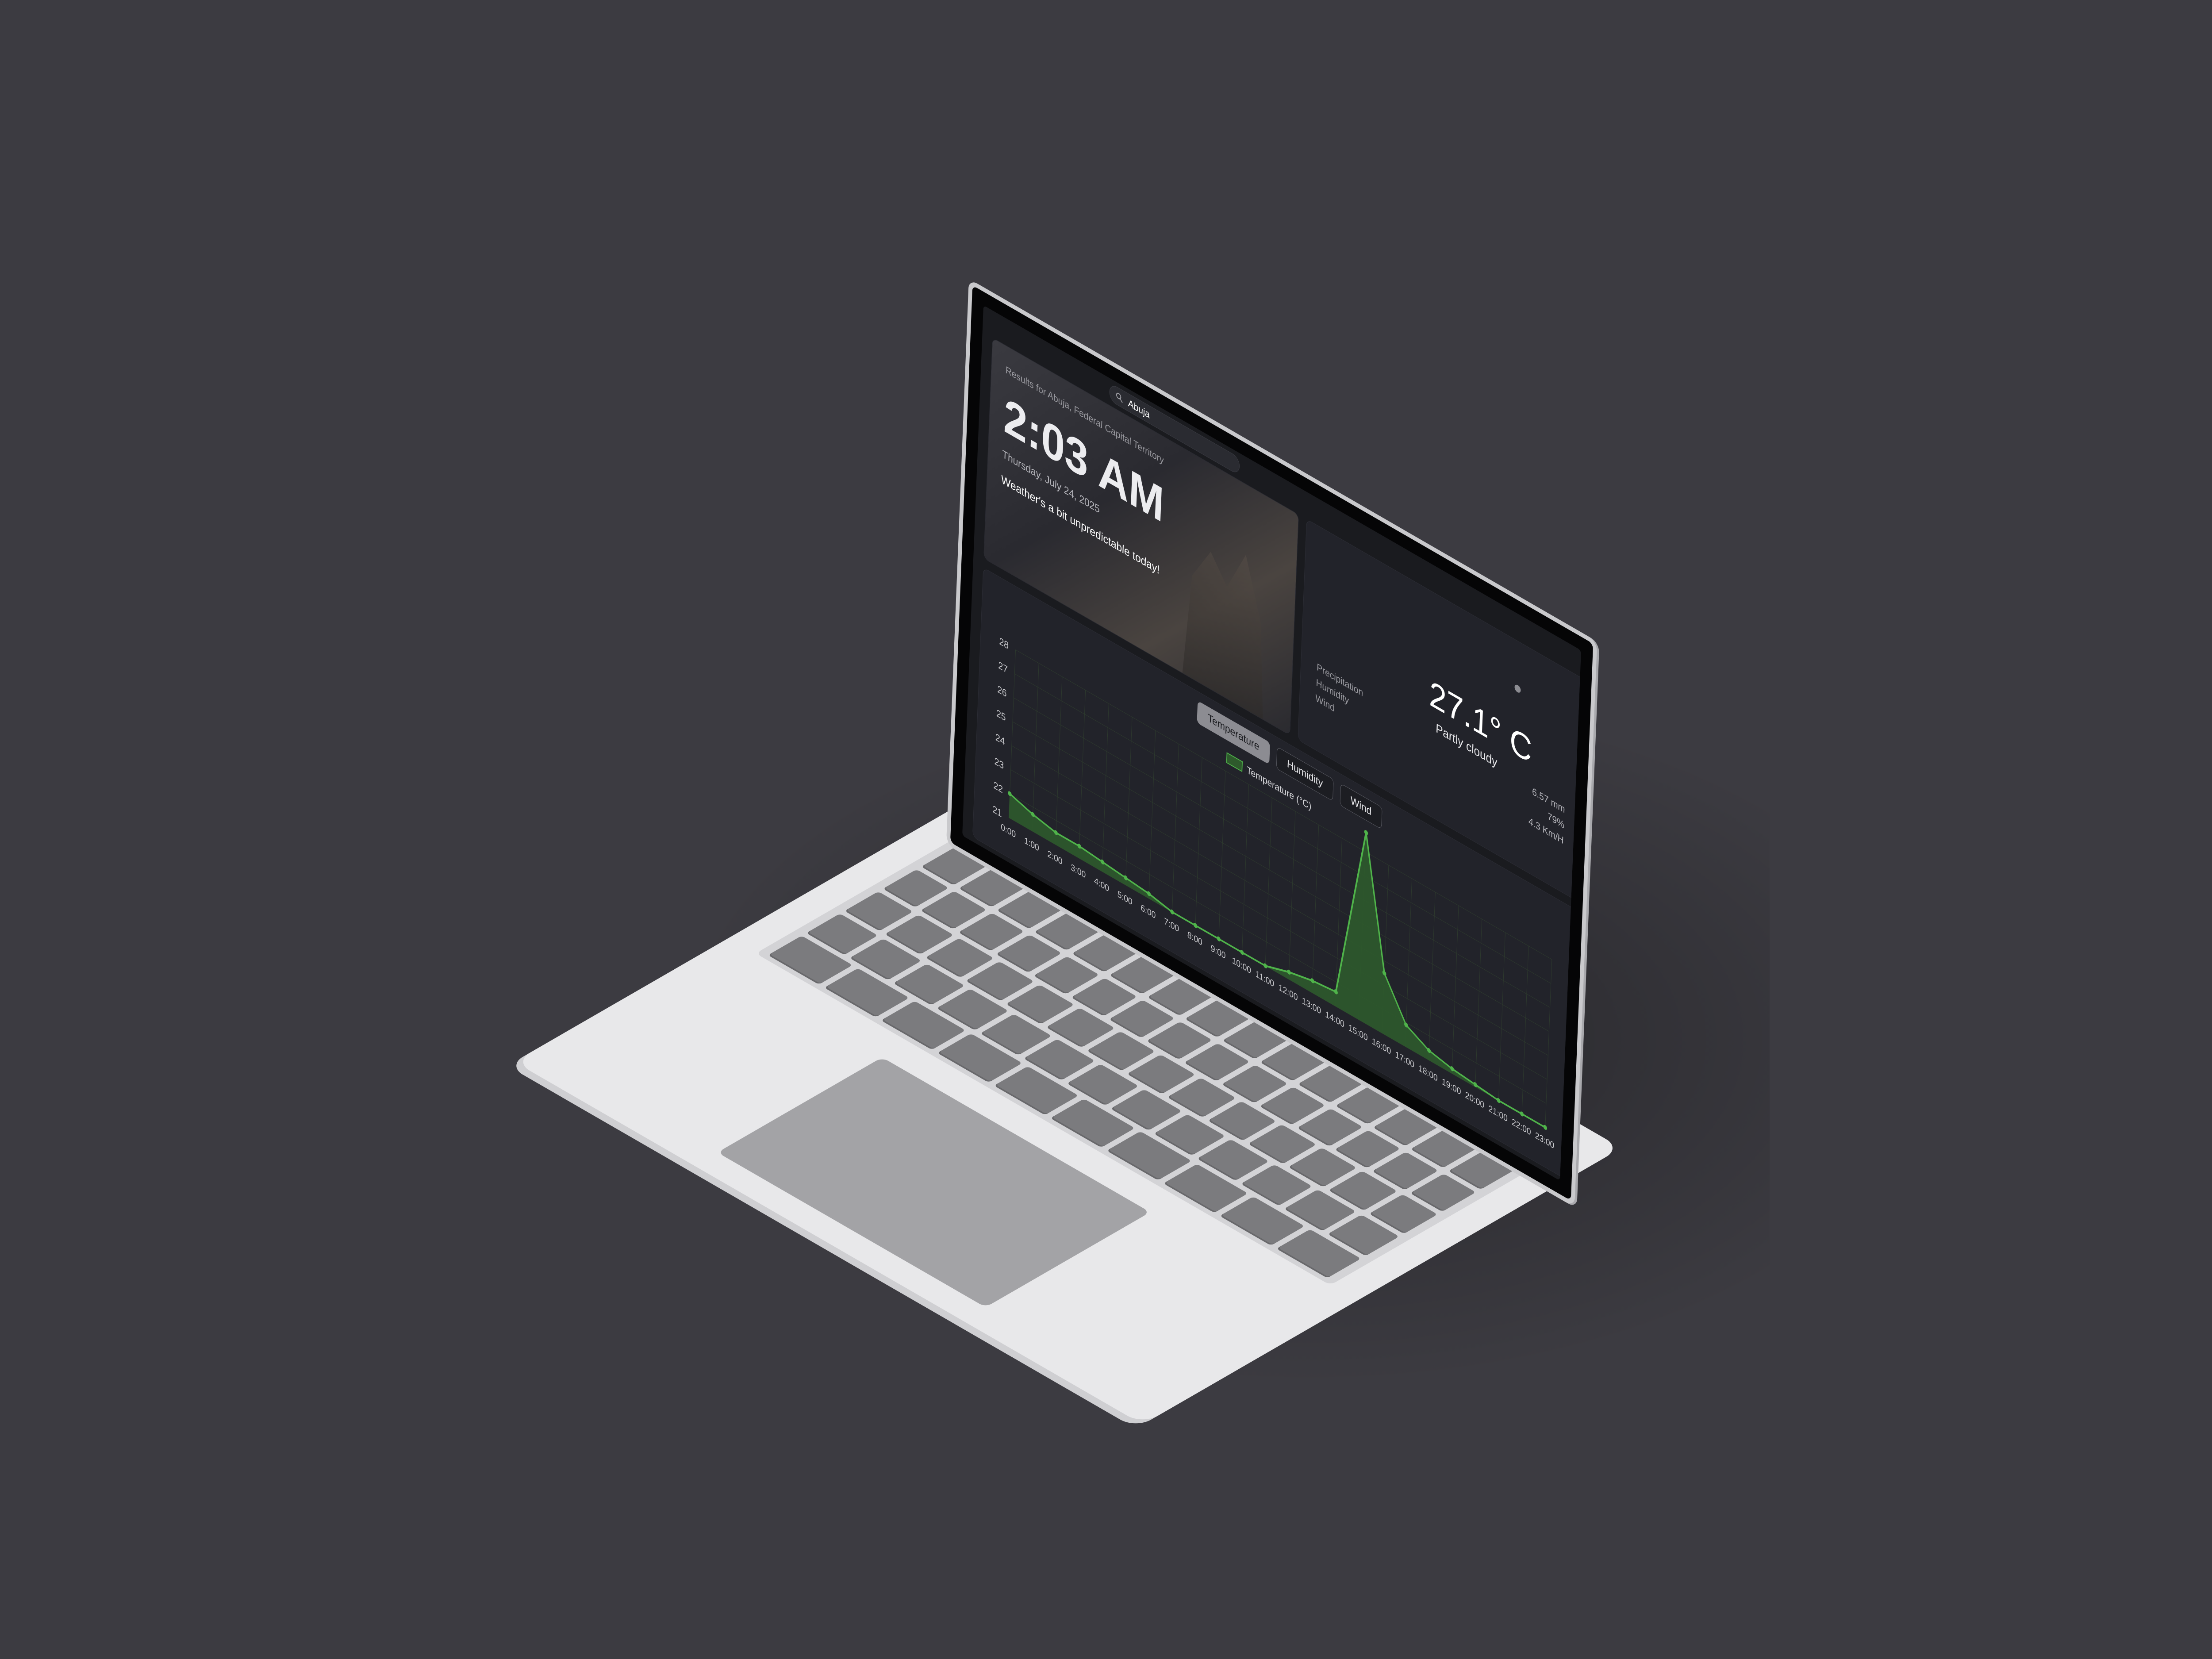 This screenshot has height=1659, width=2212. Describe the element at coordinates (1428, 1074) in the screenshot. I see `x-tick-label: 18:00` at that location.